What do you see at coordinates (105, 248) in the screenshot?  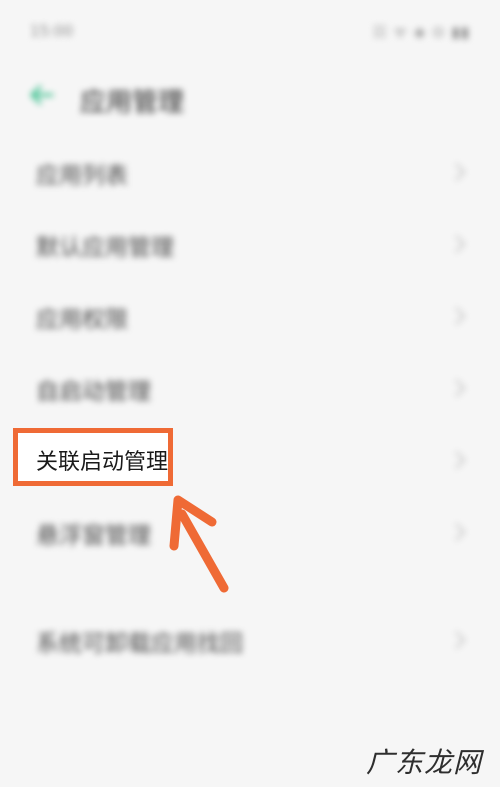 I see `list-item-label: 默认应用管理` at bounding box center [105, 248].